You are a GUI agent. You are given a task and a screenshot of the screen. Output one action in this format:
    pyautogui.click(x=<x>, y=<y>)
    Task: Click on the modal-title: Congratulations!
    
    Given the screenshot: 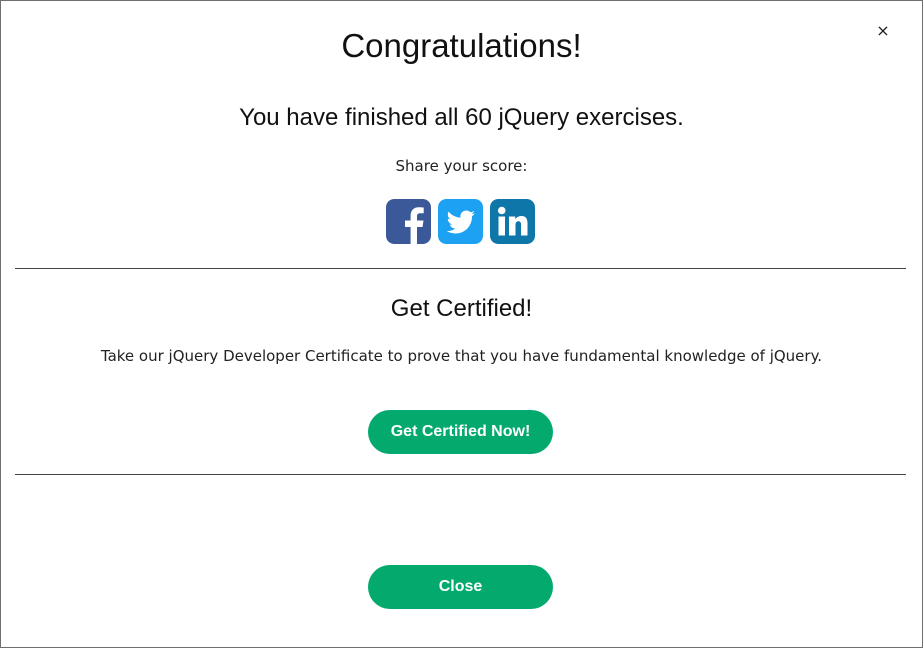 What is the action you would take?
    pyautogui.click(x=461, y=45)
    